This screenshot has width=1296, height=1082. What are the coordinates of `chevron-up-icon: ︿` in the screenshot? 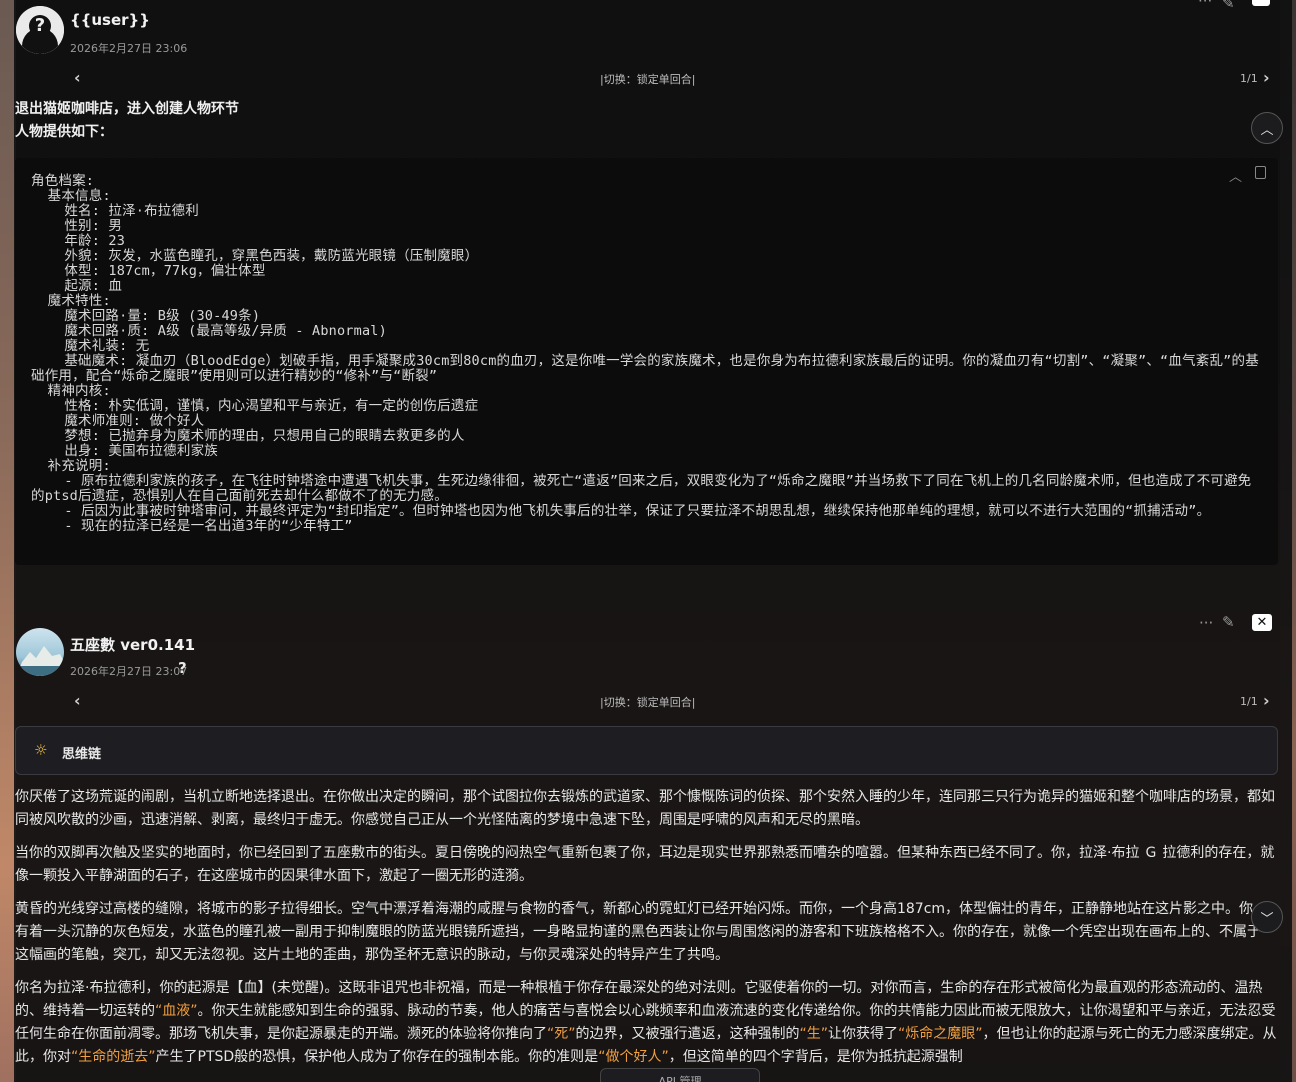 It's located at (1267, 130).